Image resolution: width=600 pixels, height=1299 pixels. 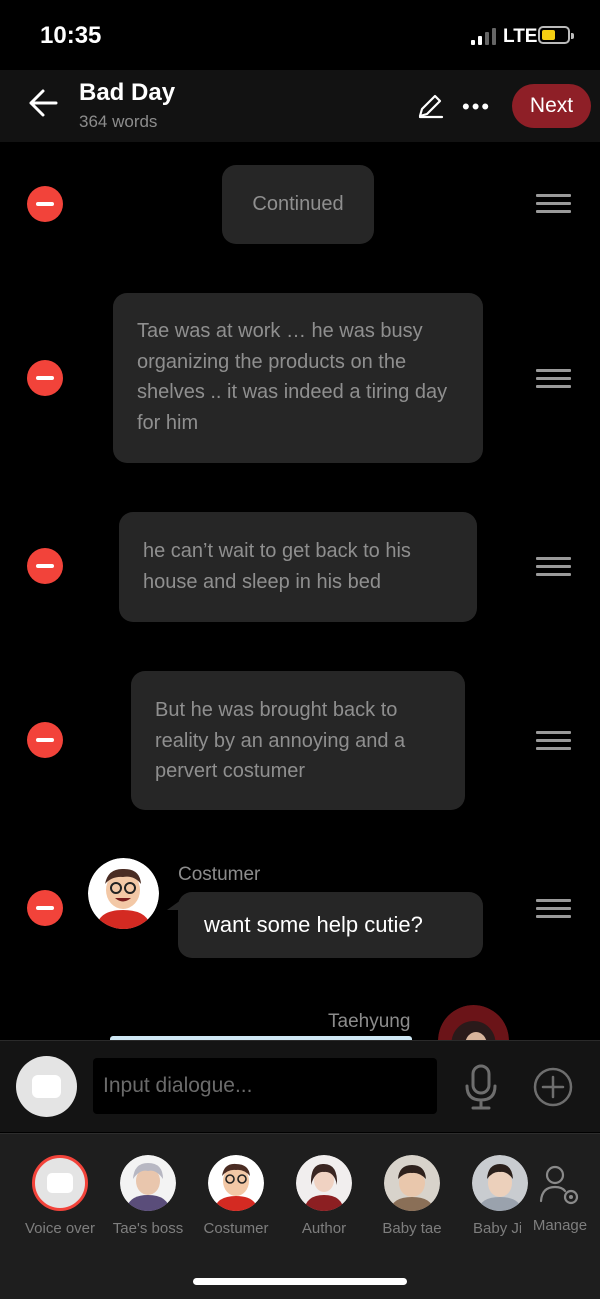 I want to click on costumer-avatar, so click(x=123, y=893).